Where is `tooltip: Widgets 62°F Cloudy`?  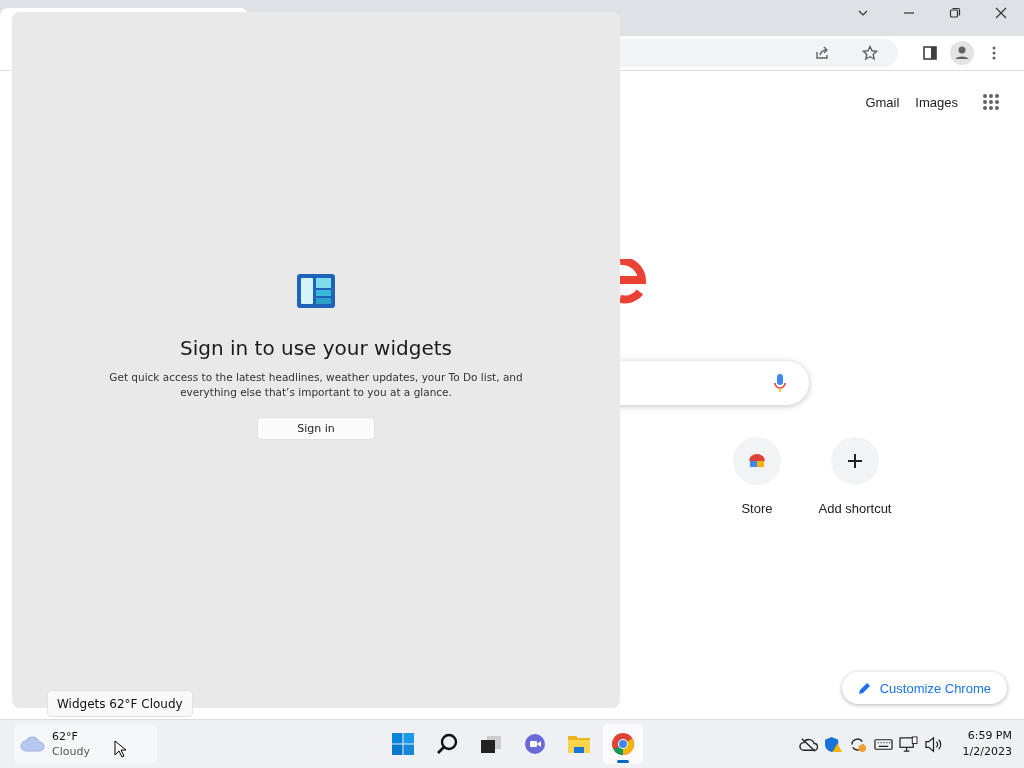 tooltip: Widgets 62°F Cloudy is located at coordinates (120, 703).